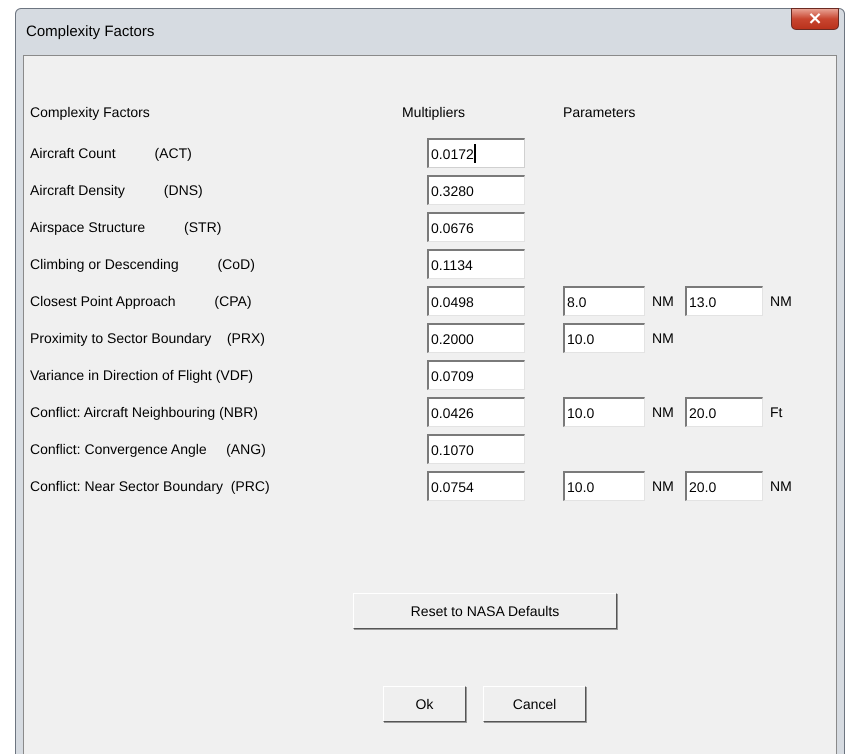 This screenshot has width=845, height=754. What do you see at coordinates (144, 412) in the screenshot?
I see `factor-label: Conflict: Aircraft Neighbouring (NBR)` at bounding box center [144, 412].